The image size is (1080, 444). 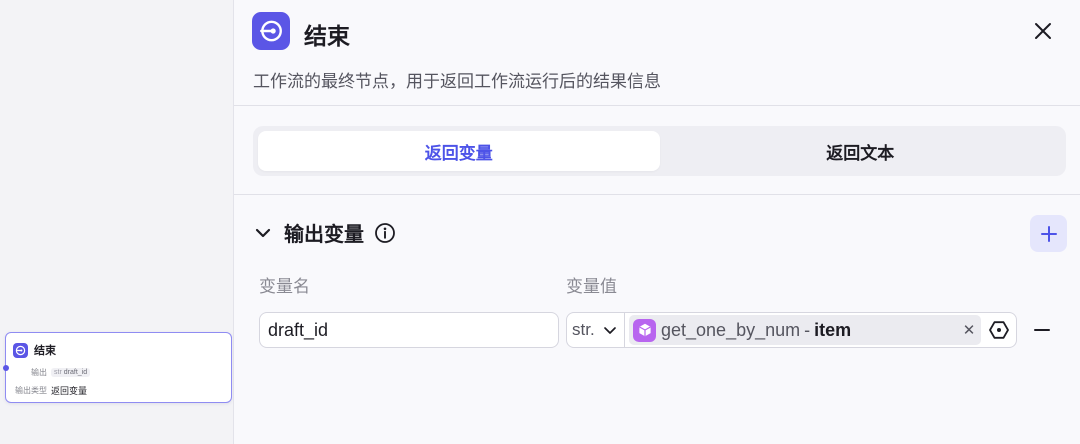 I want to click on tab-return-text: 返回文本, so click(x=861, y=151).